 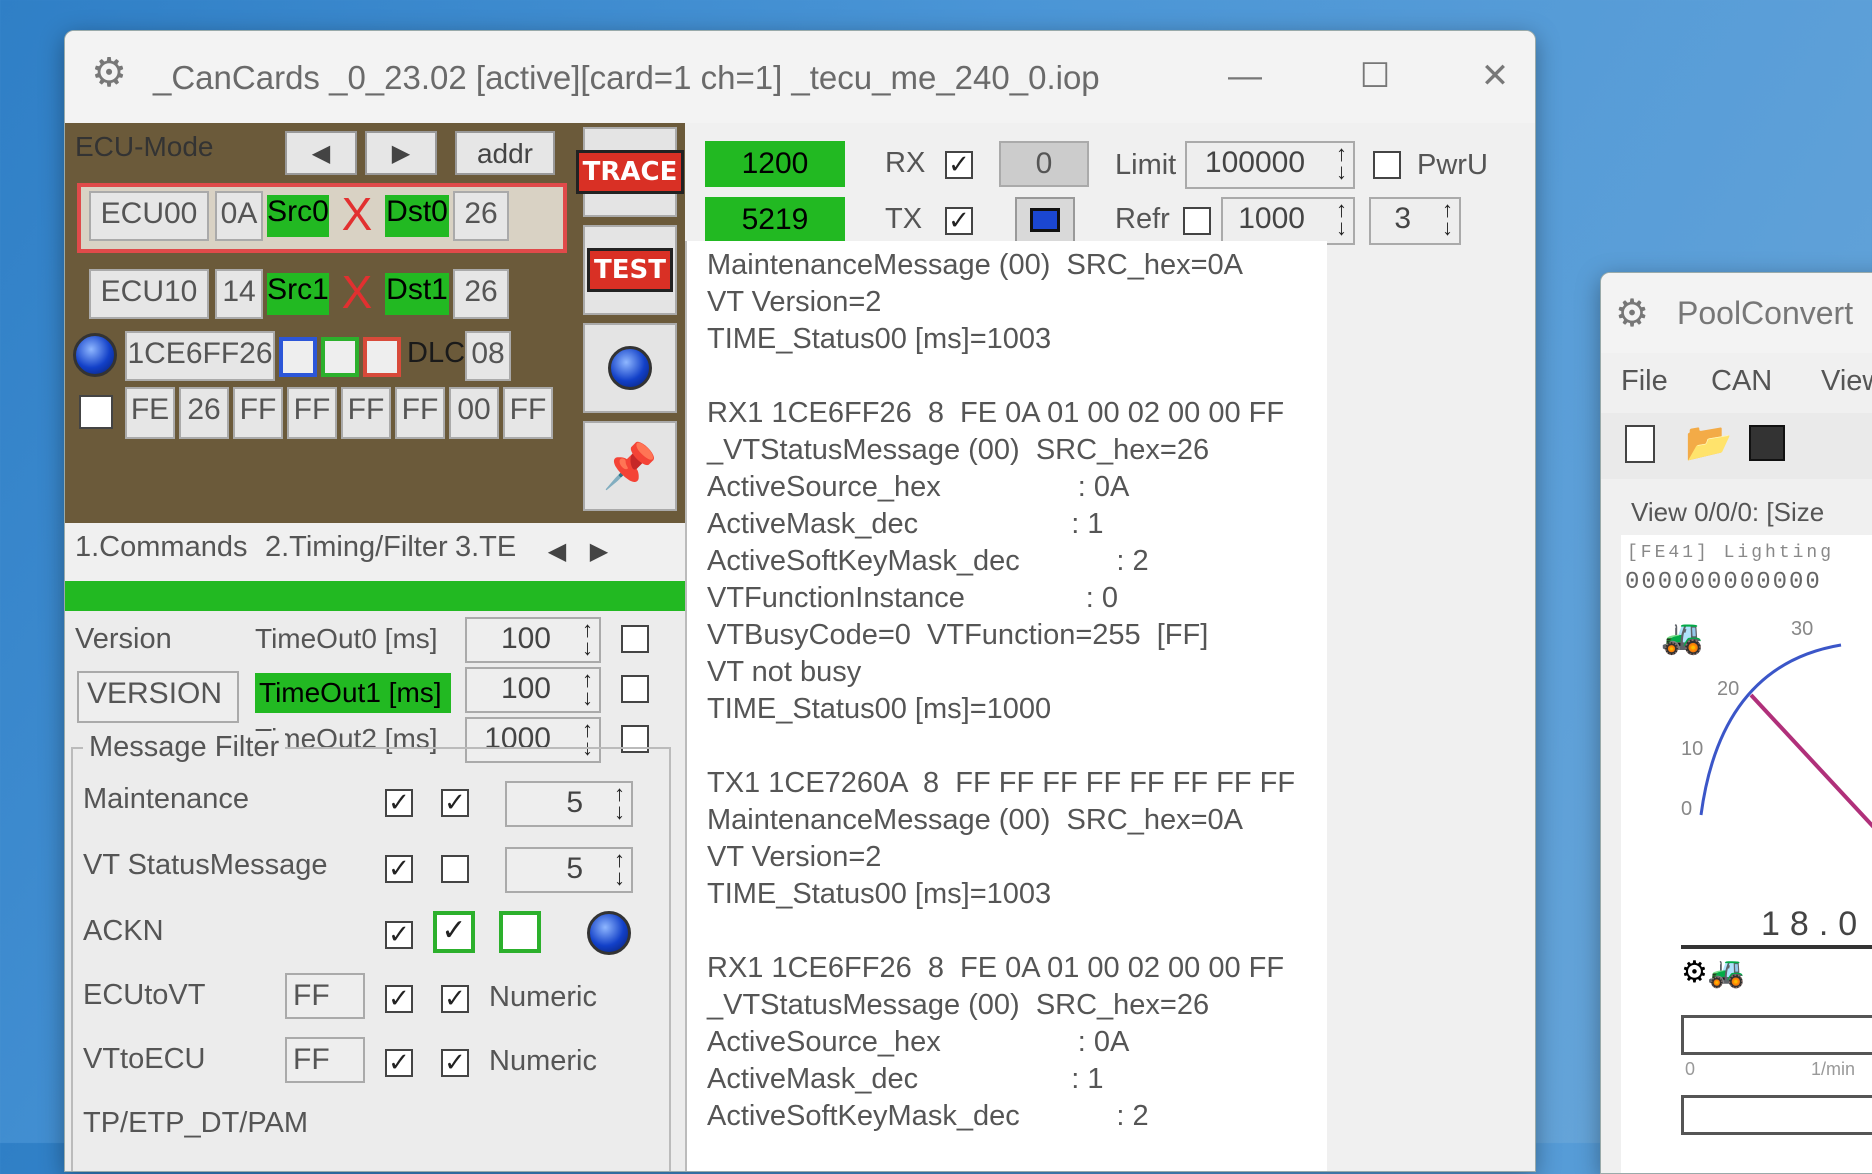 What do you see at coordinates (325, 1060) in the screenshot?
I see `vttoecu-field: FF` at bounding box center [325, 1060].